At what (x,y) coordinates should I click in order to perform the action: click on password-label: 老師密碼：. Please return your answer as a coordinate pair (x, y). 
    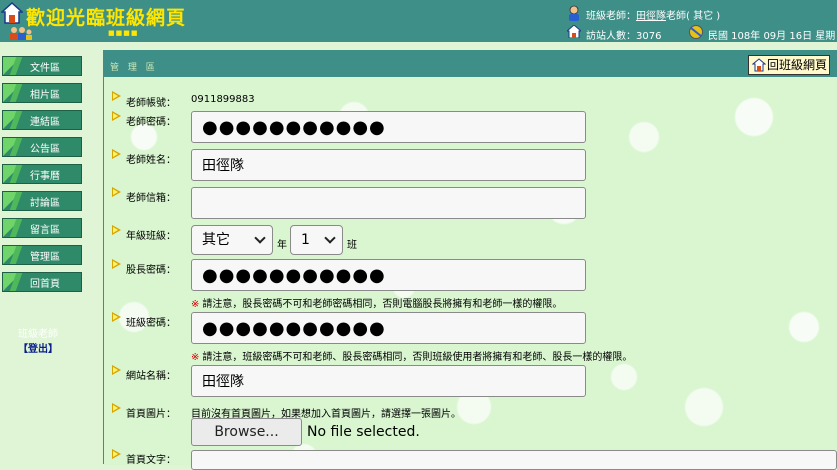
    Looking at the image, I should click on (151, 122).